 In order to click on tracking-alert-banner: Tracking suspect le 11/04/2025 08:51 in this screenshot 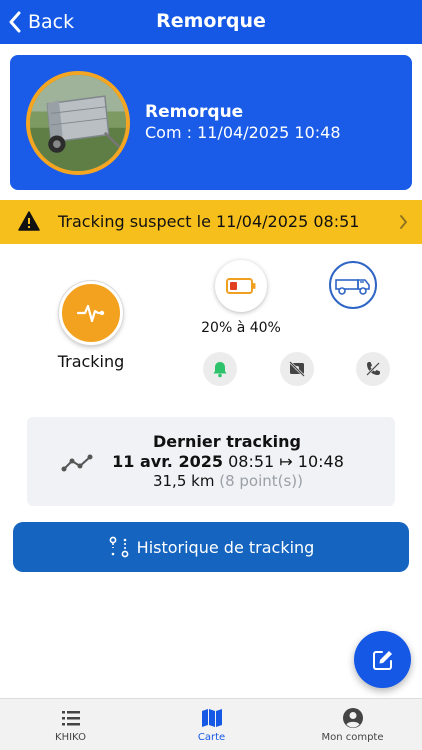, I will do `click(211, 222)`.